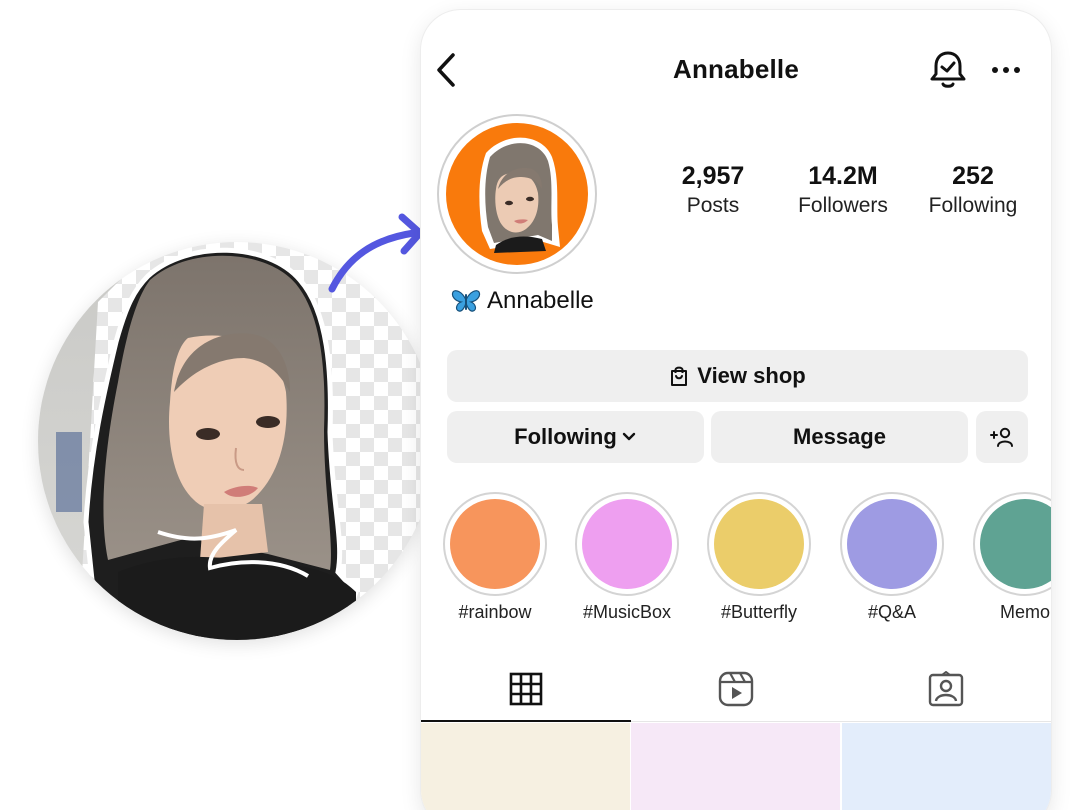 Image resolution: width=1080 pixels, height=810 pixels. What do you see at coordinates (843, 205) in the screenshot?
I see `stat-label: Followers` at bounding box center [843, 205].